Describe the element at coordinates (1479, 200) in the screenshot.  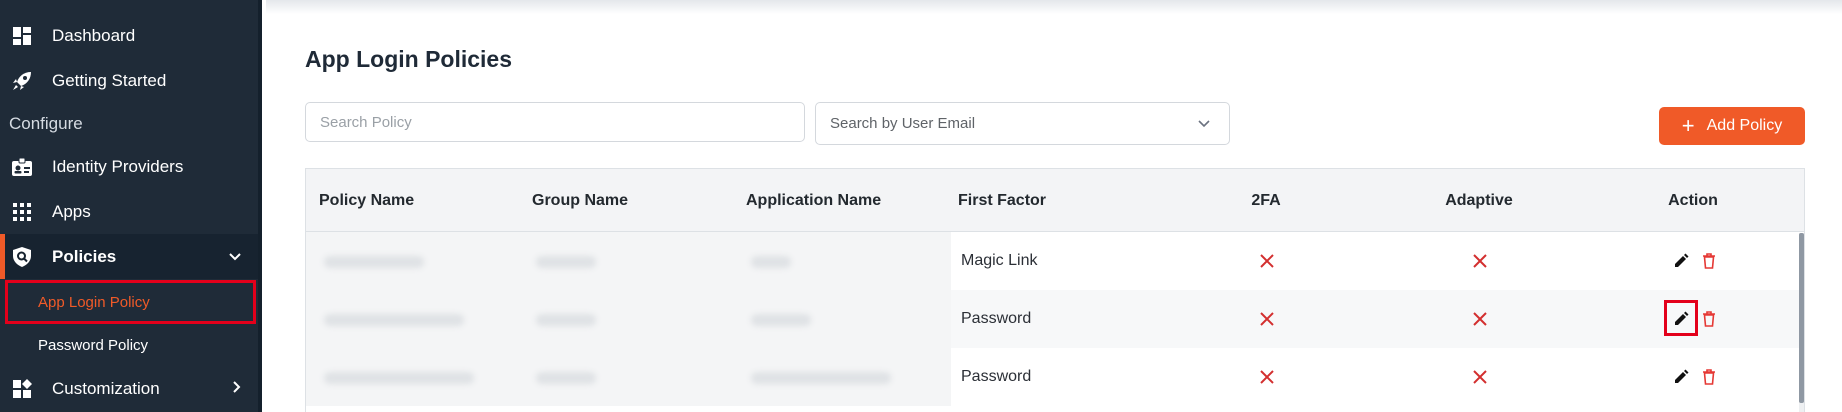
I see `column-header-adaptive: Adaptive` at that location.